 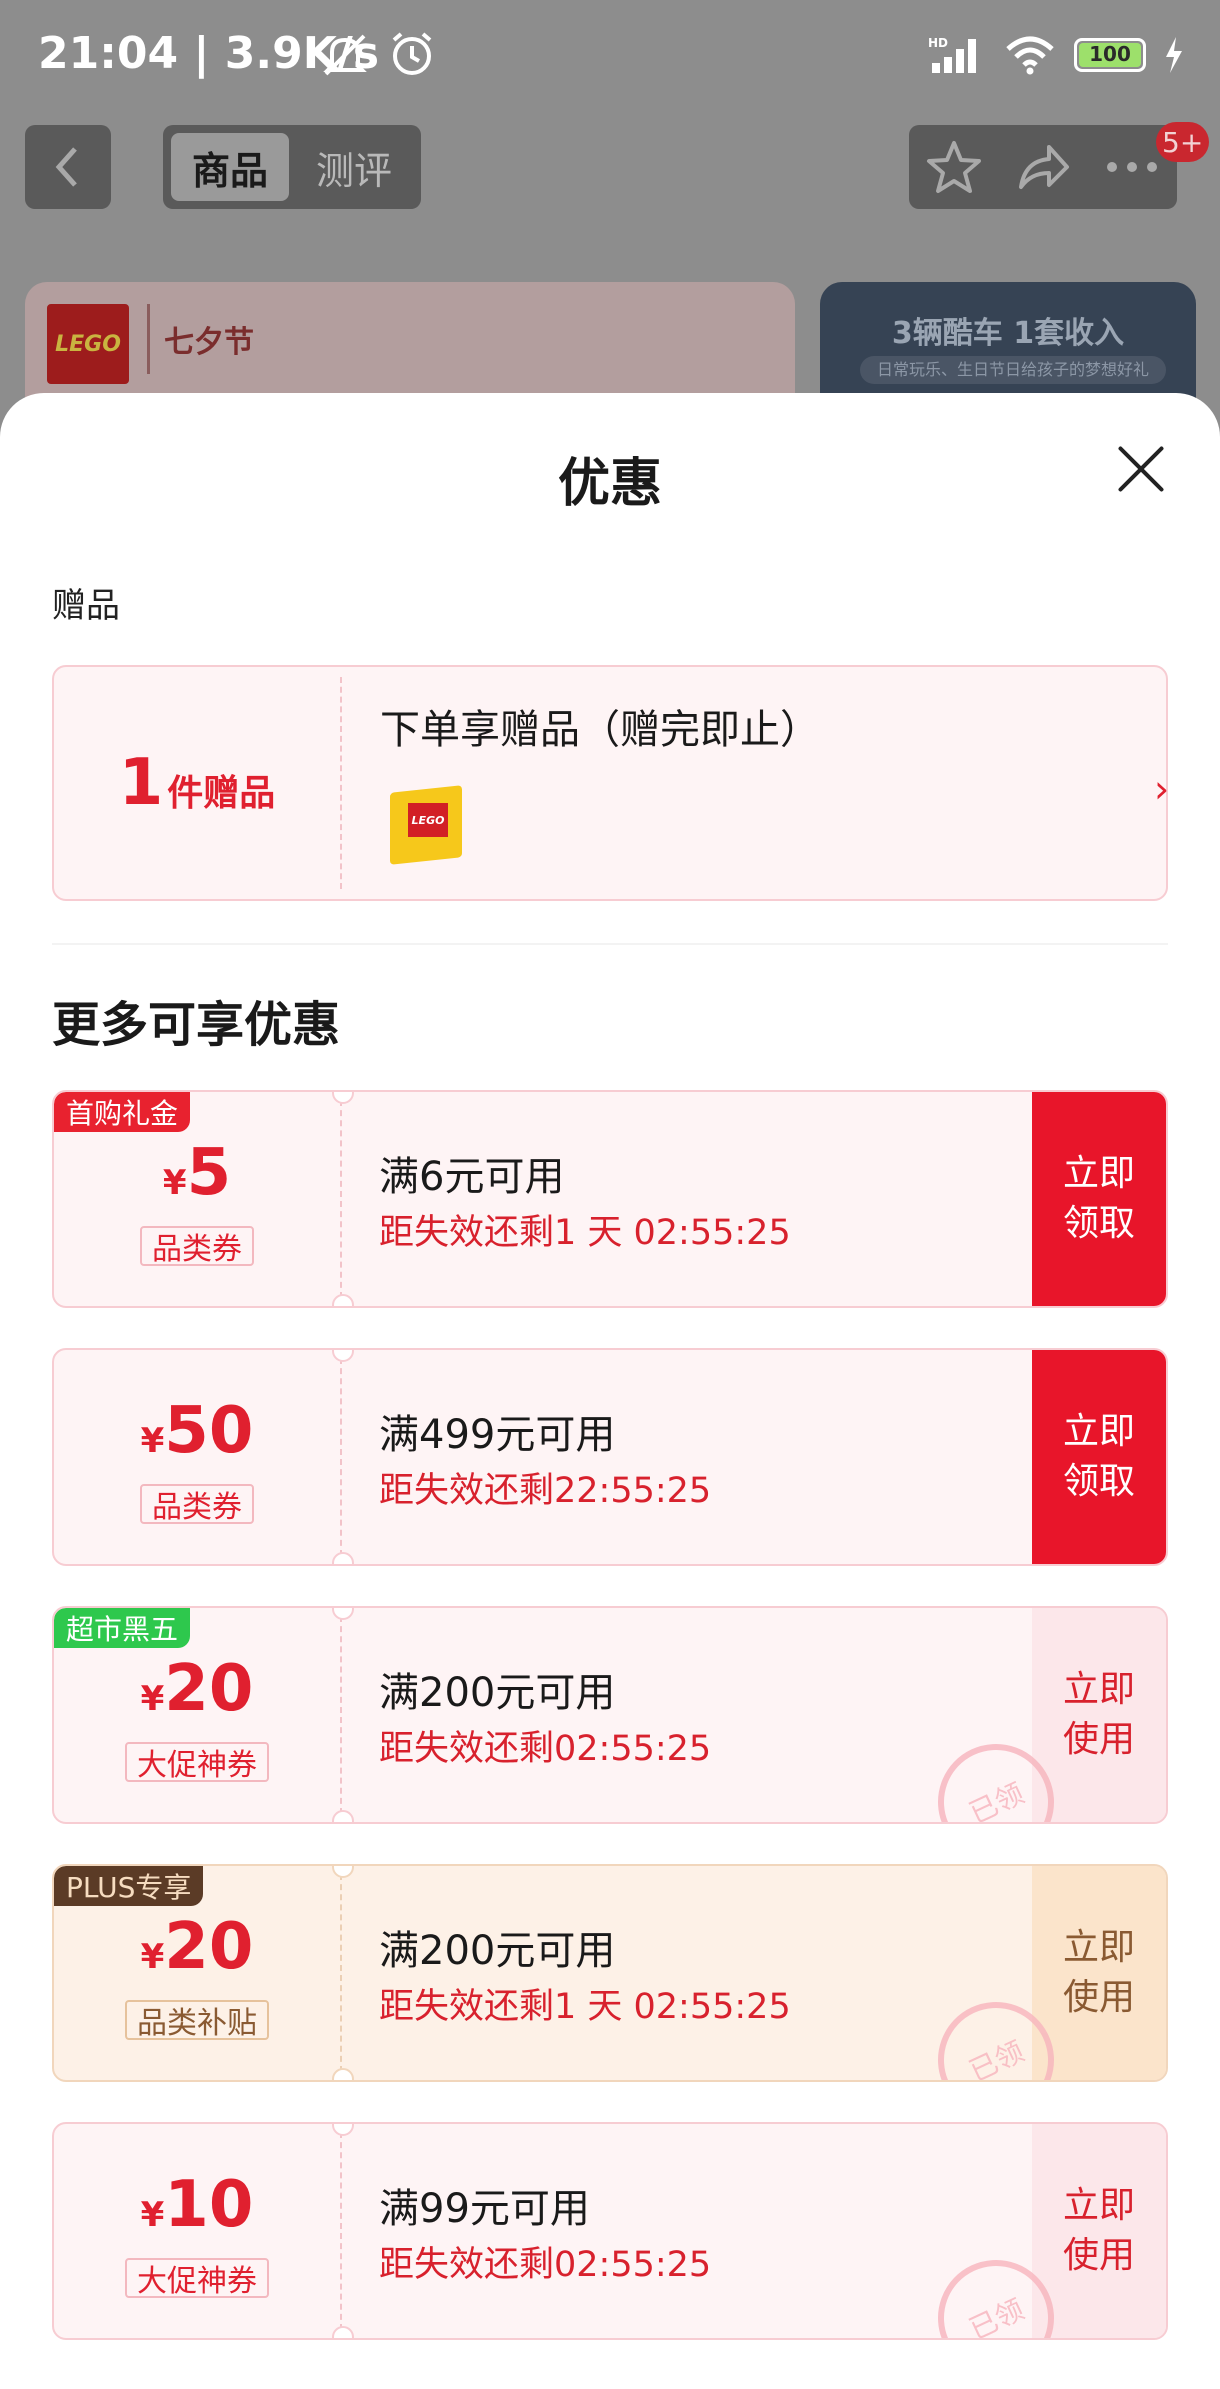 I want to click on tab-review: 测评, so click(x=354, y=167).